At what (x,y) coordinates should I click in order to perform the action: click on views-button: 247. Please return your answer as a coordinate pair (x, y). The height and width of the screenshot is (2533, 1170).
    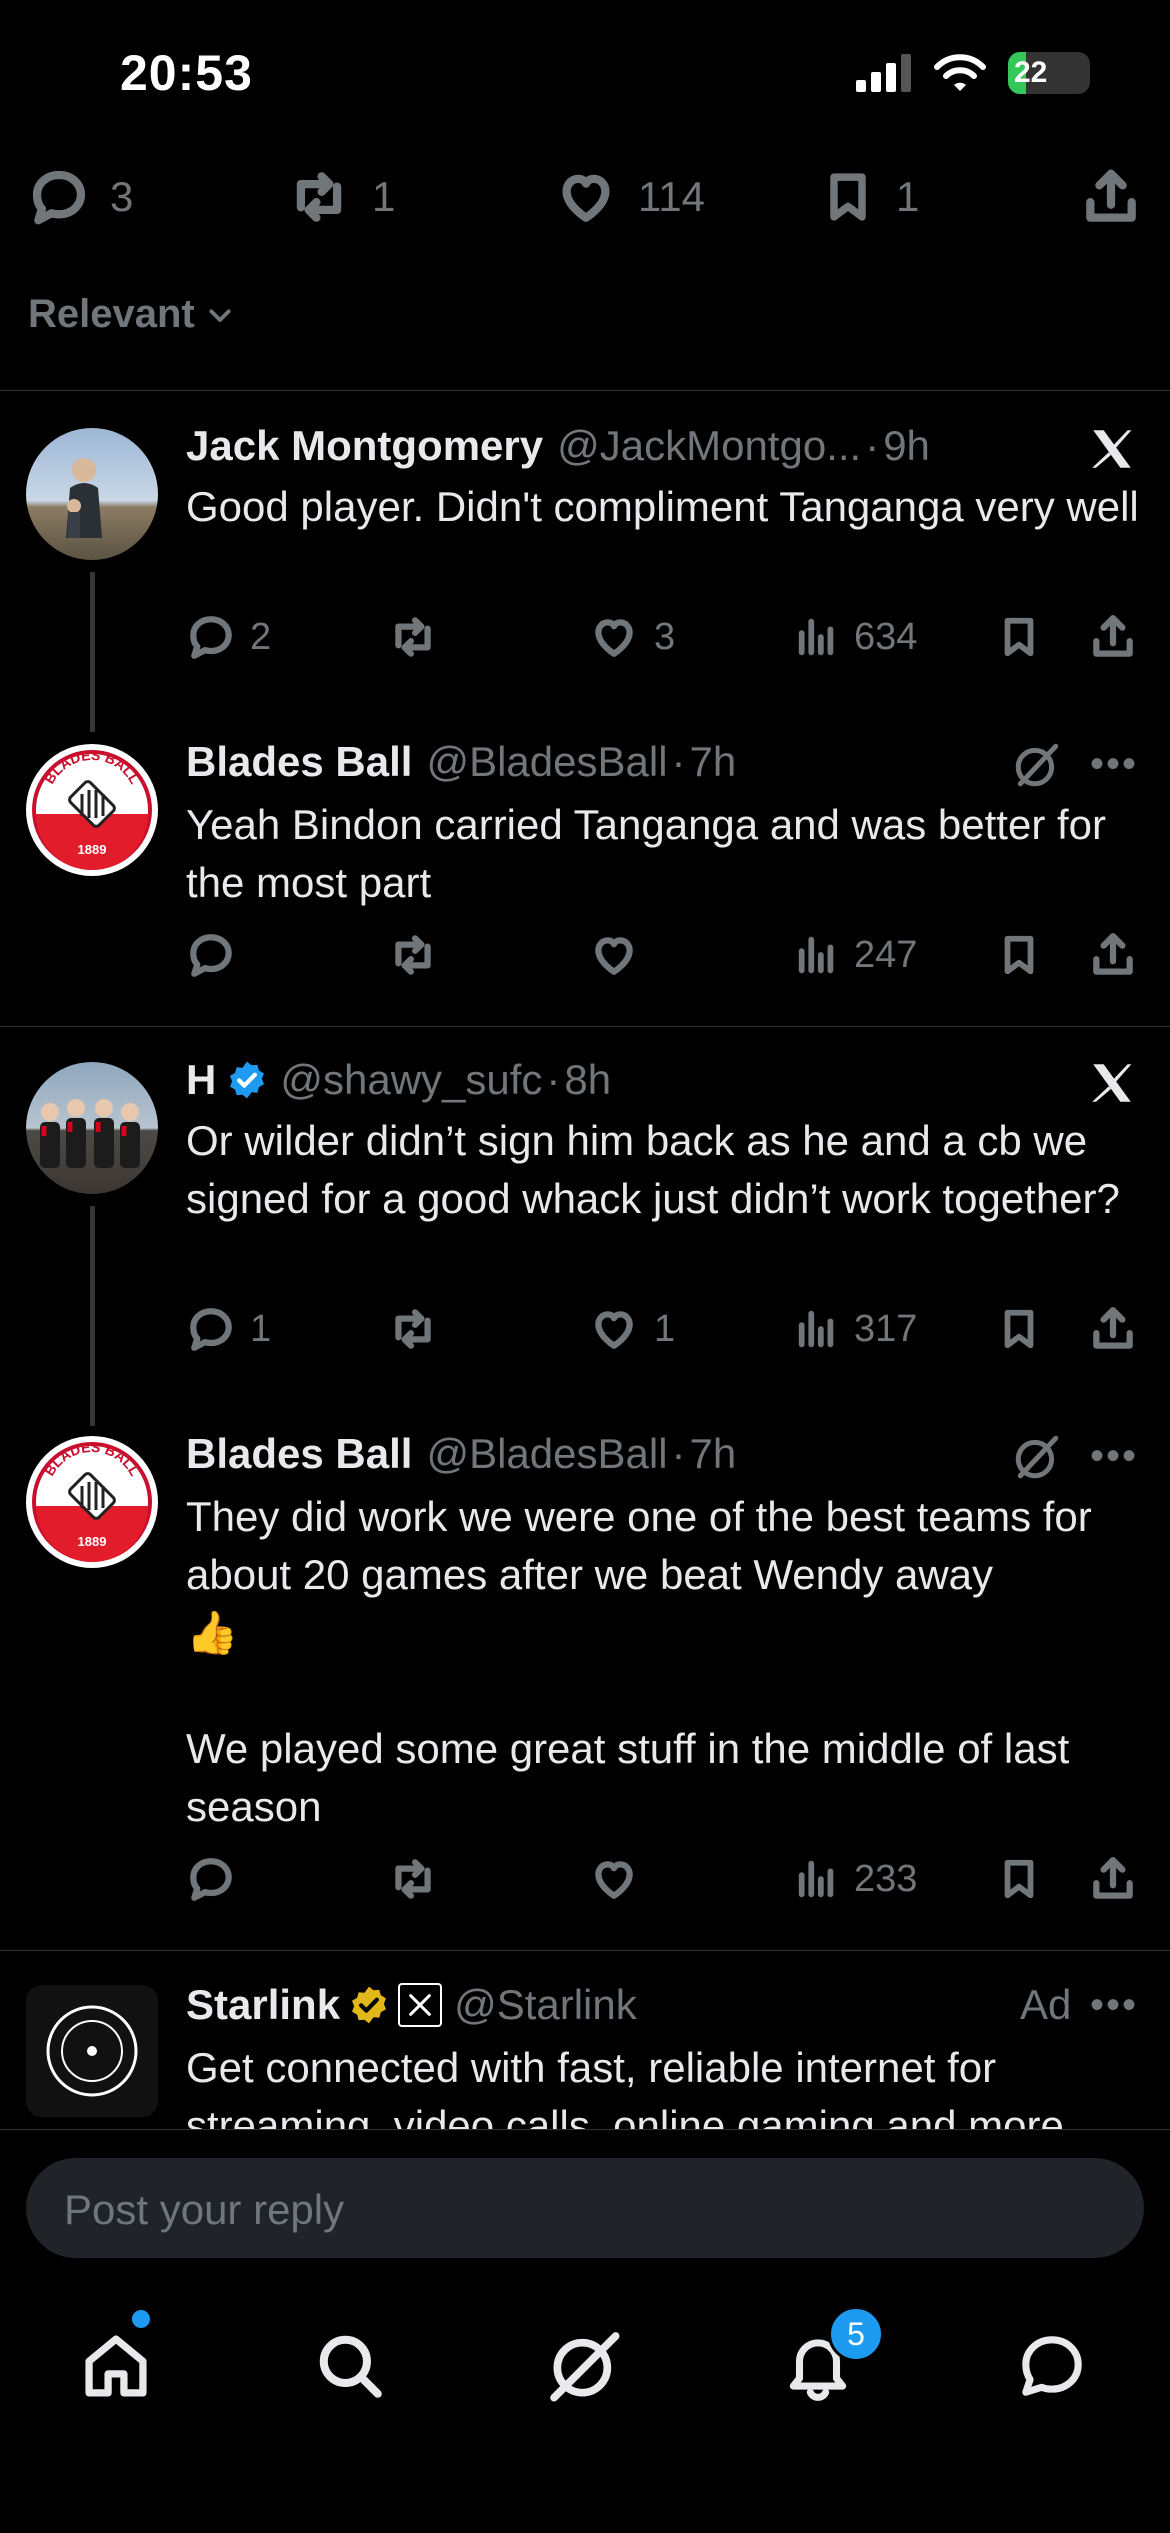
    Looking at the image, I should click on (855, 955).